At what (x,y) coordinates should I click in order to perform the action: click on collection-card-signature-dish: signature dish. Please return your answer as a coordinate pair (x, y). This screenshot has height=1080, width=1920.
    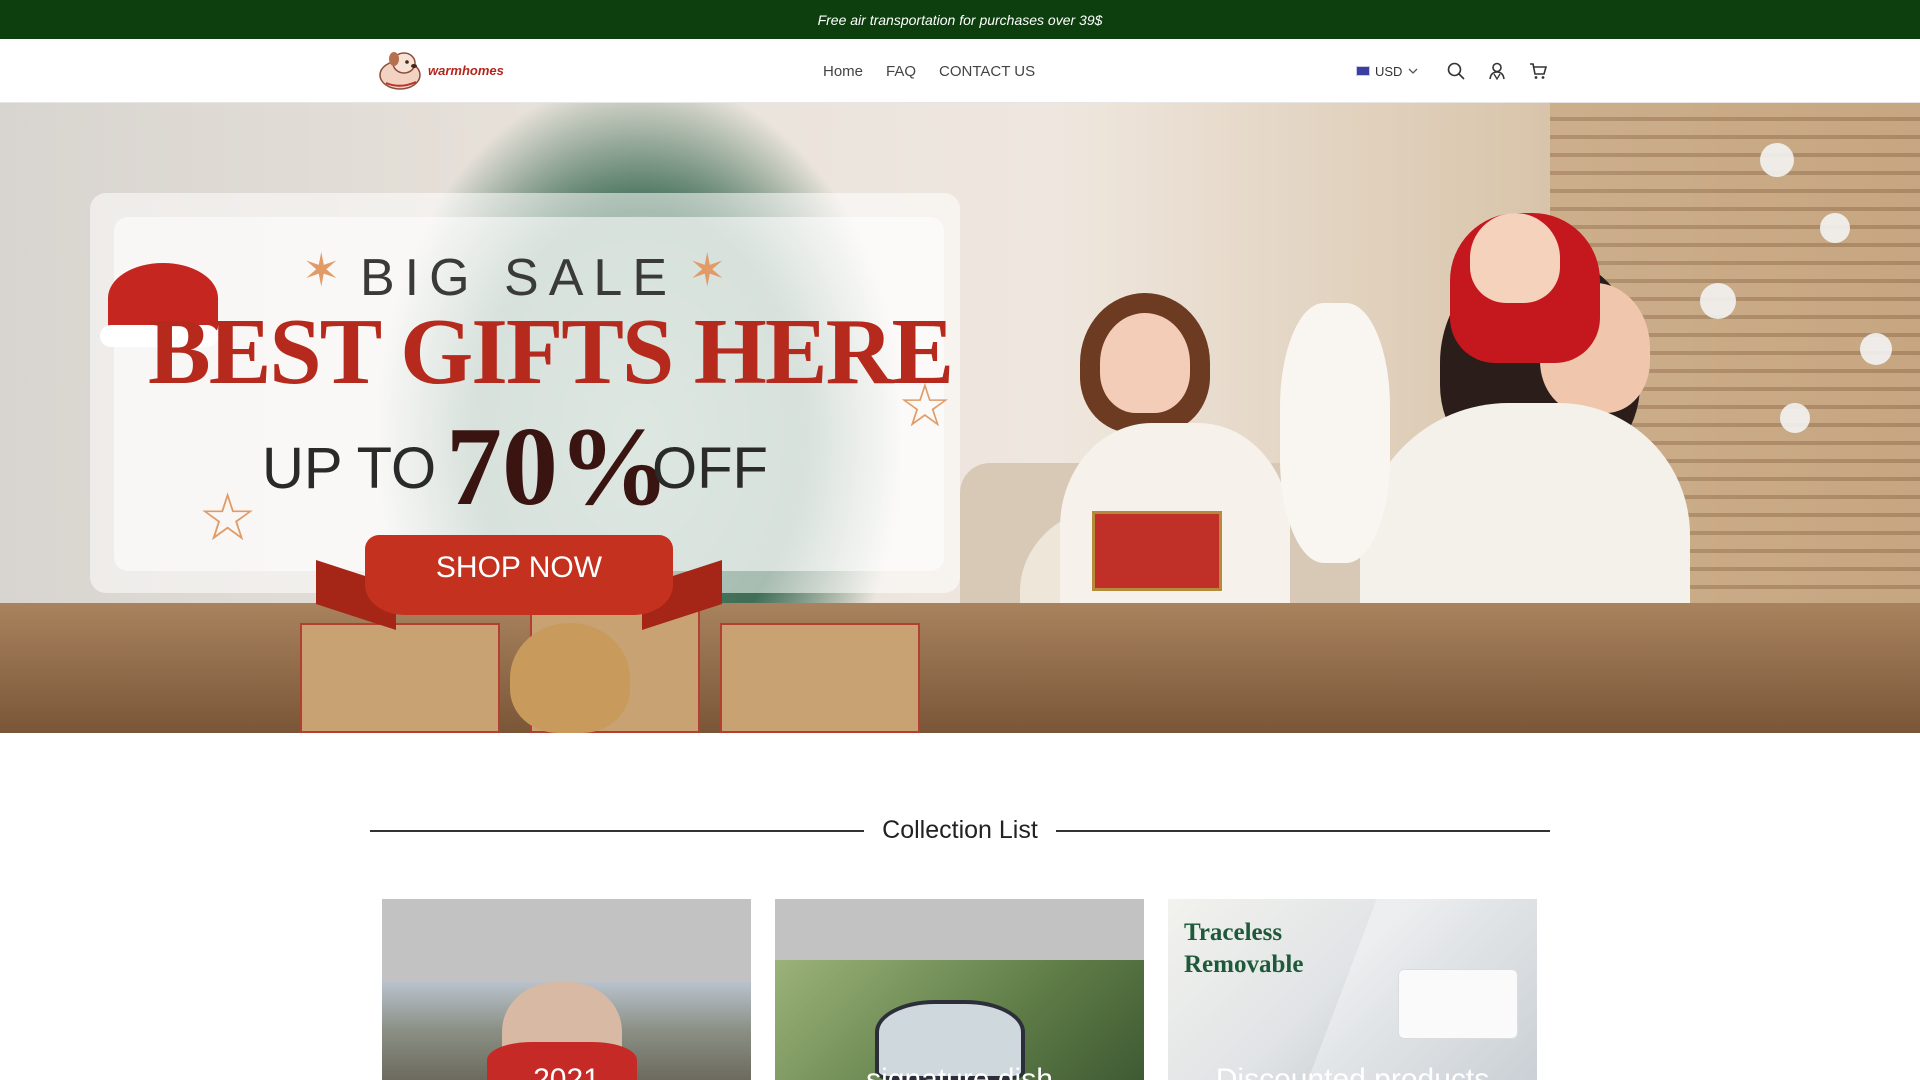
    Looking at the image, I should click on (959, 989).